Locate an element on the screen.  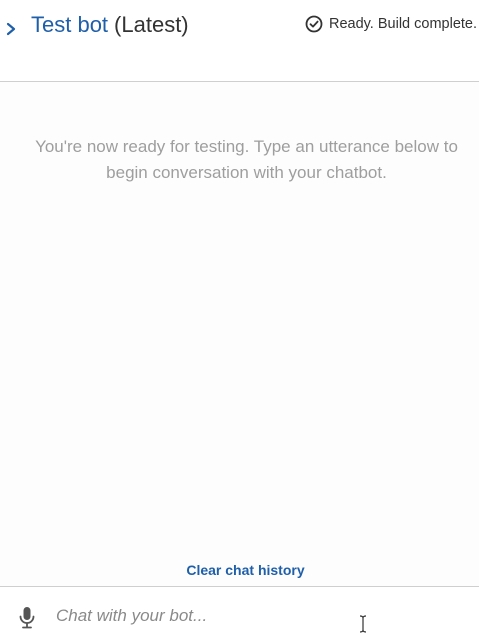
chevron-right-icon is located at coordinates (11, 27).